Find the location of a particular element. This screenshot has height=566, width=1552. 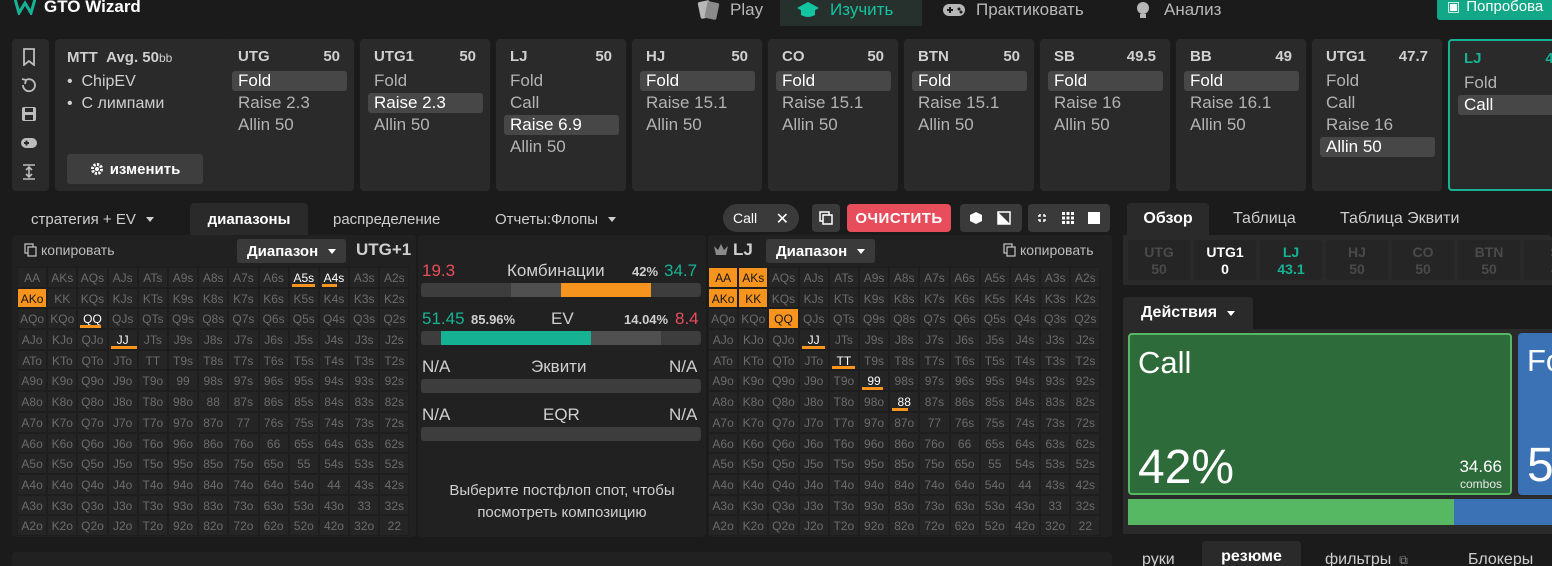

hand-cell: 42s is located at coordinates (1085, 484).